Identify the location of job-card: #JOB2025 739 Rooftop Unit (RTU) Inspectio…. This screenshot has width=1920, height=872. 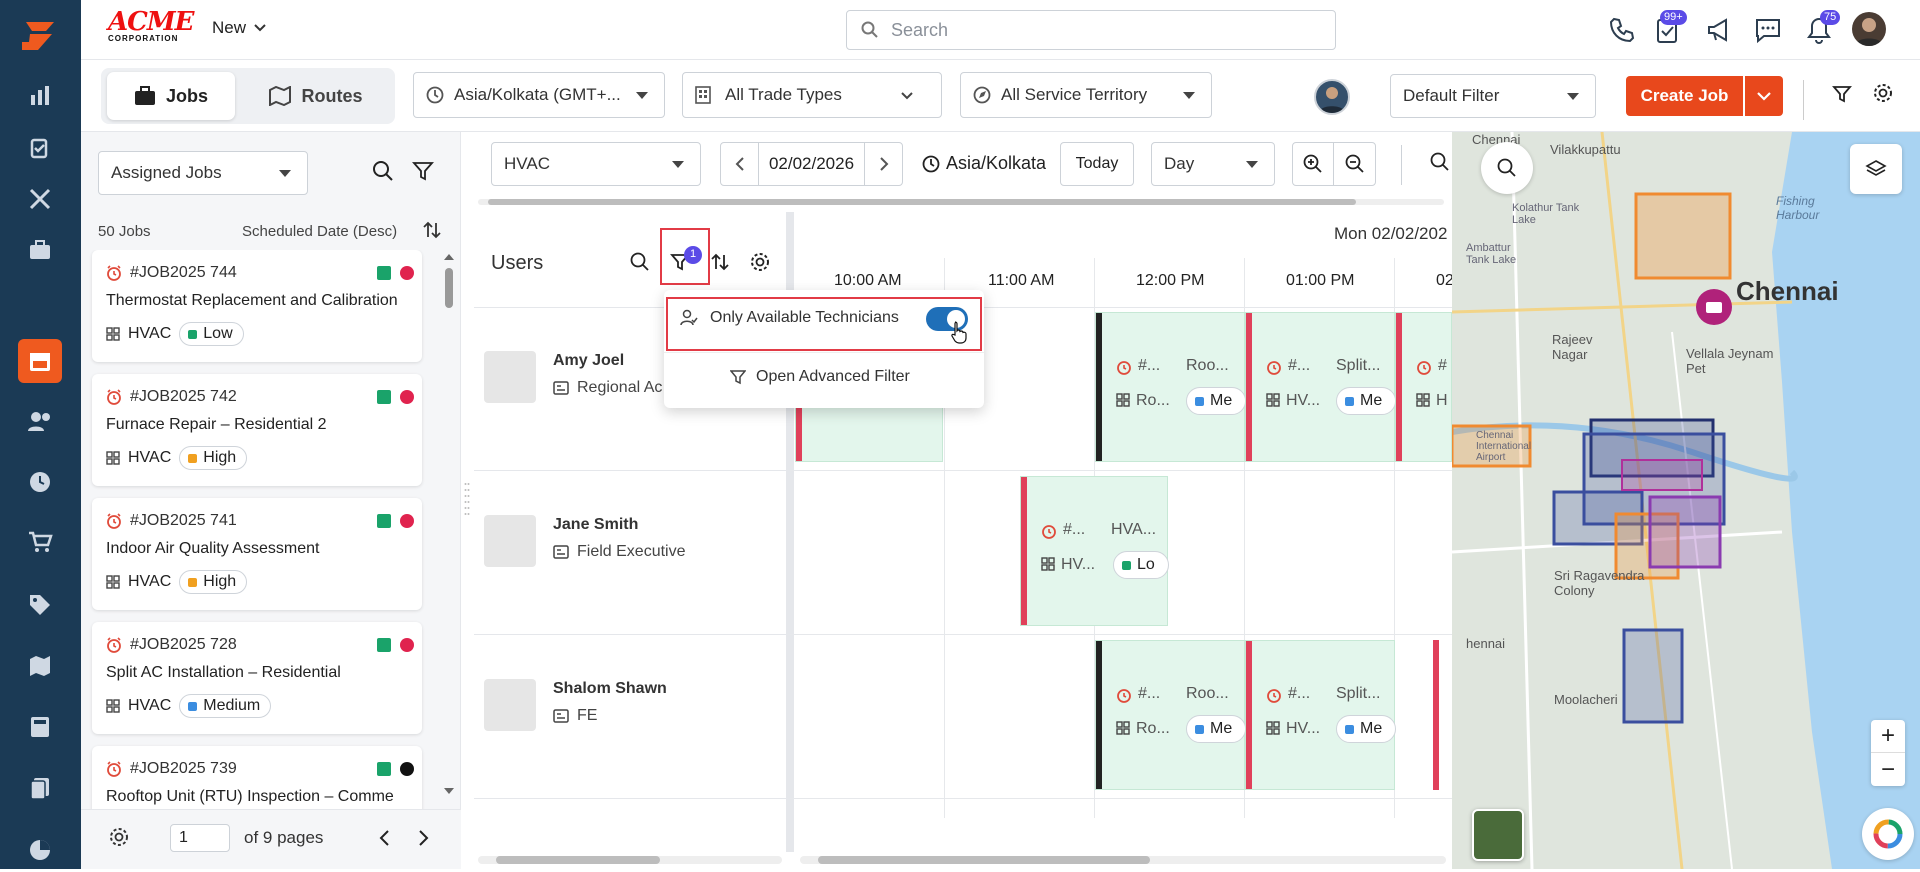
(257, 778).